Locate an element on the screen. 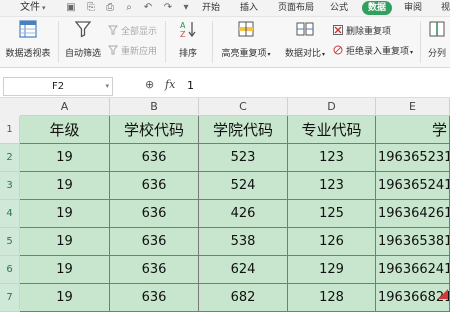 This screenshot has width=450, height=312. file-menu-label: 文件 is located at coordinates (30, 7).